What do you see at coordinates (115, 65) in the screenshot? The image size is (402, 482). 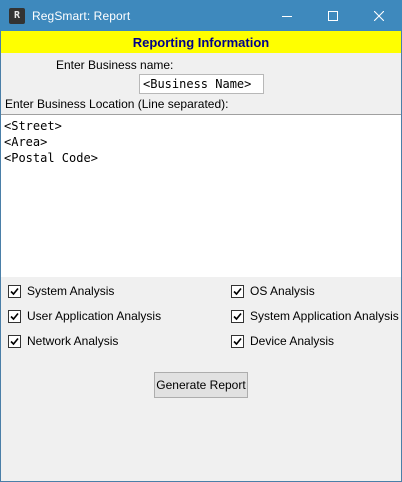 I see `business-name-label: Enter Business name:` at bounding box center [115, 65].